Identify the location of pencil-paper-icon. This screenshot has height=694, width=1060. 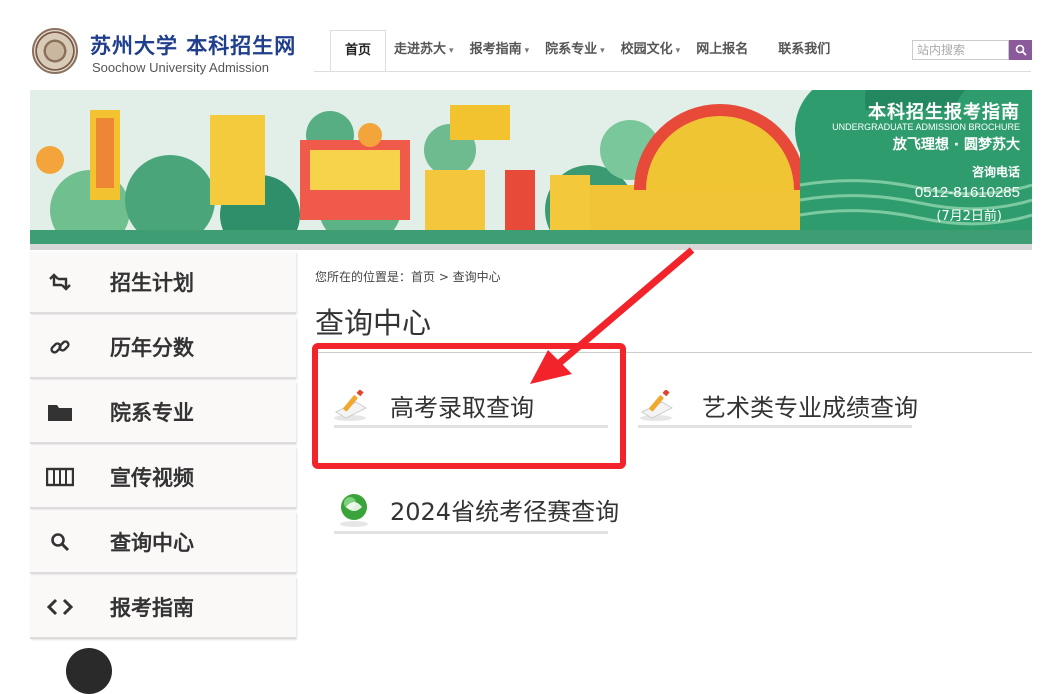
(657, 405).